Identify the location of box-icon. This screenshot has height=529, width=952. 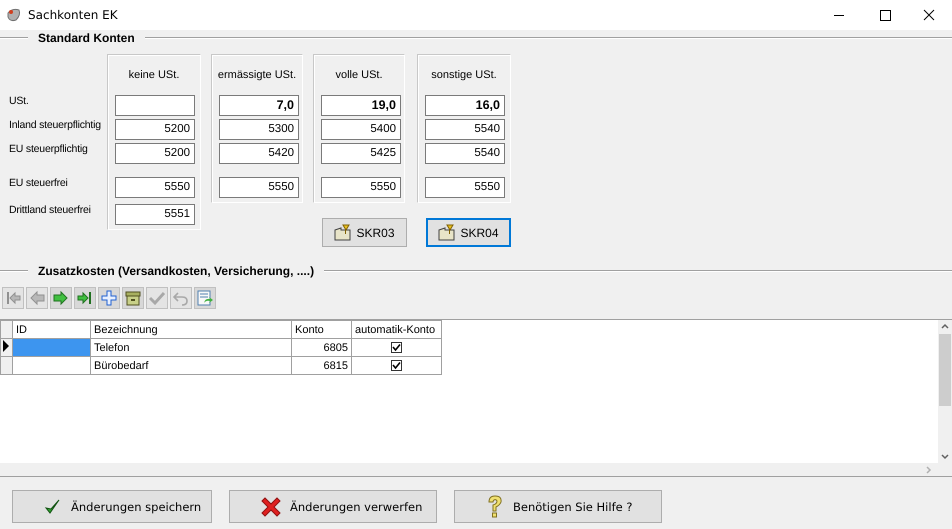
(133, 298).